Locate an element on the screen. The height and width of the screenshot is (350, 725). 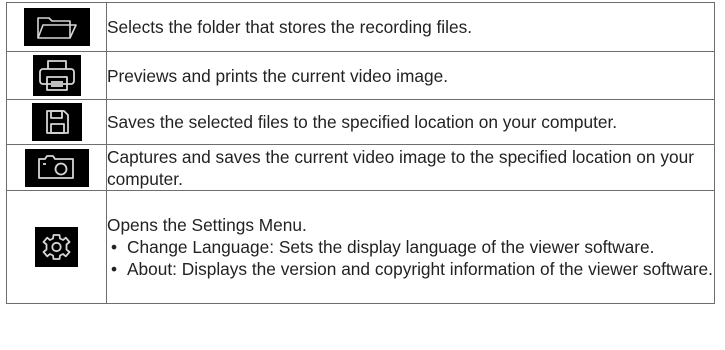
camera-icon is located at coordinates (56, 167).